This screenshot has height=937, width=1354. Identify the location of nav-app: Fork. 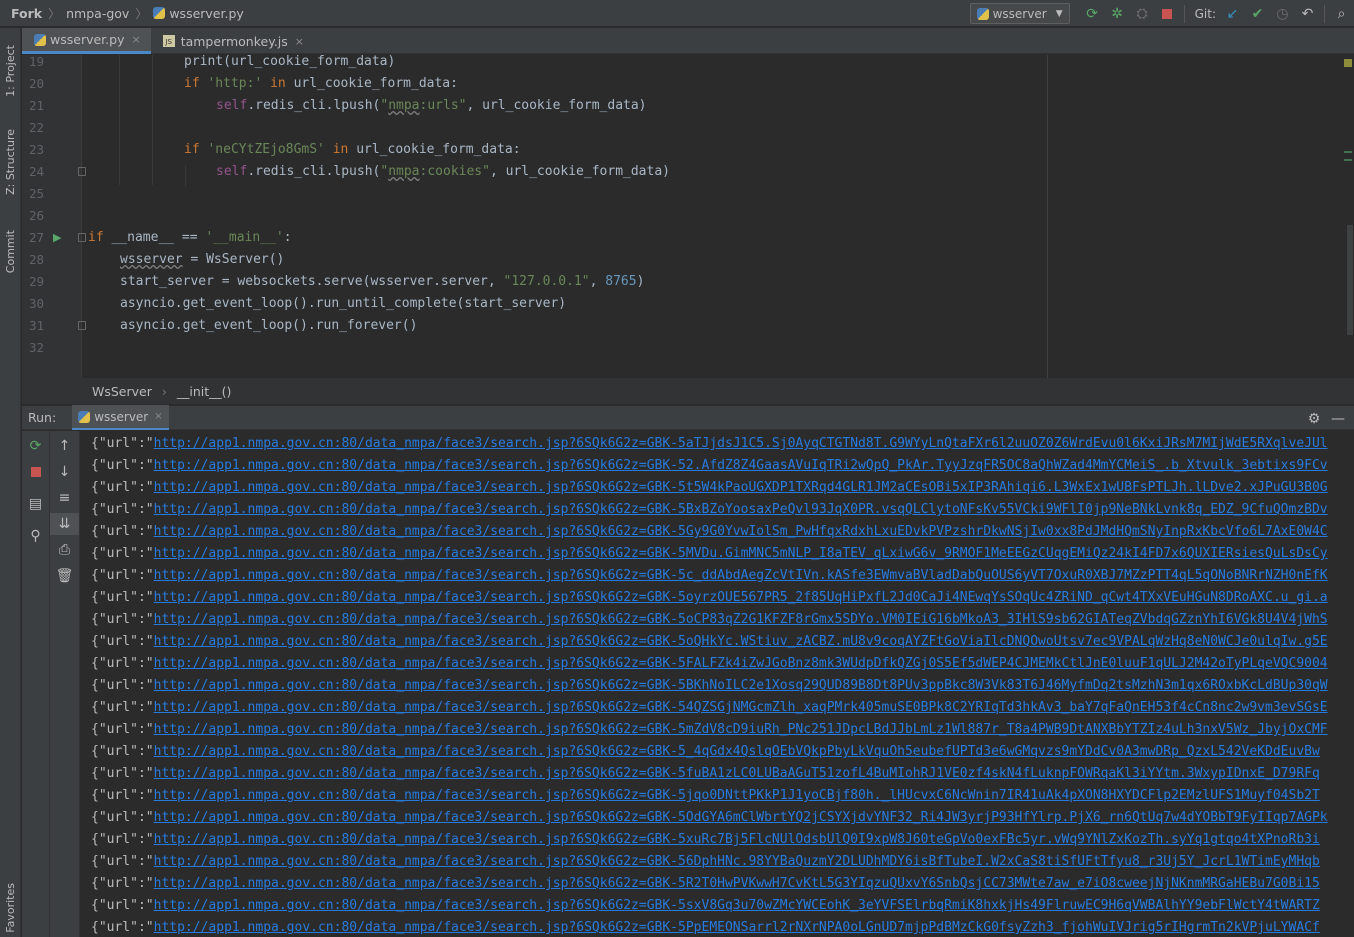
(23, 13).